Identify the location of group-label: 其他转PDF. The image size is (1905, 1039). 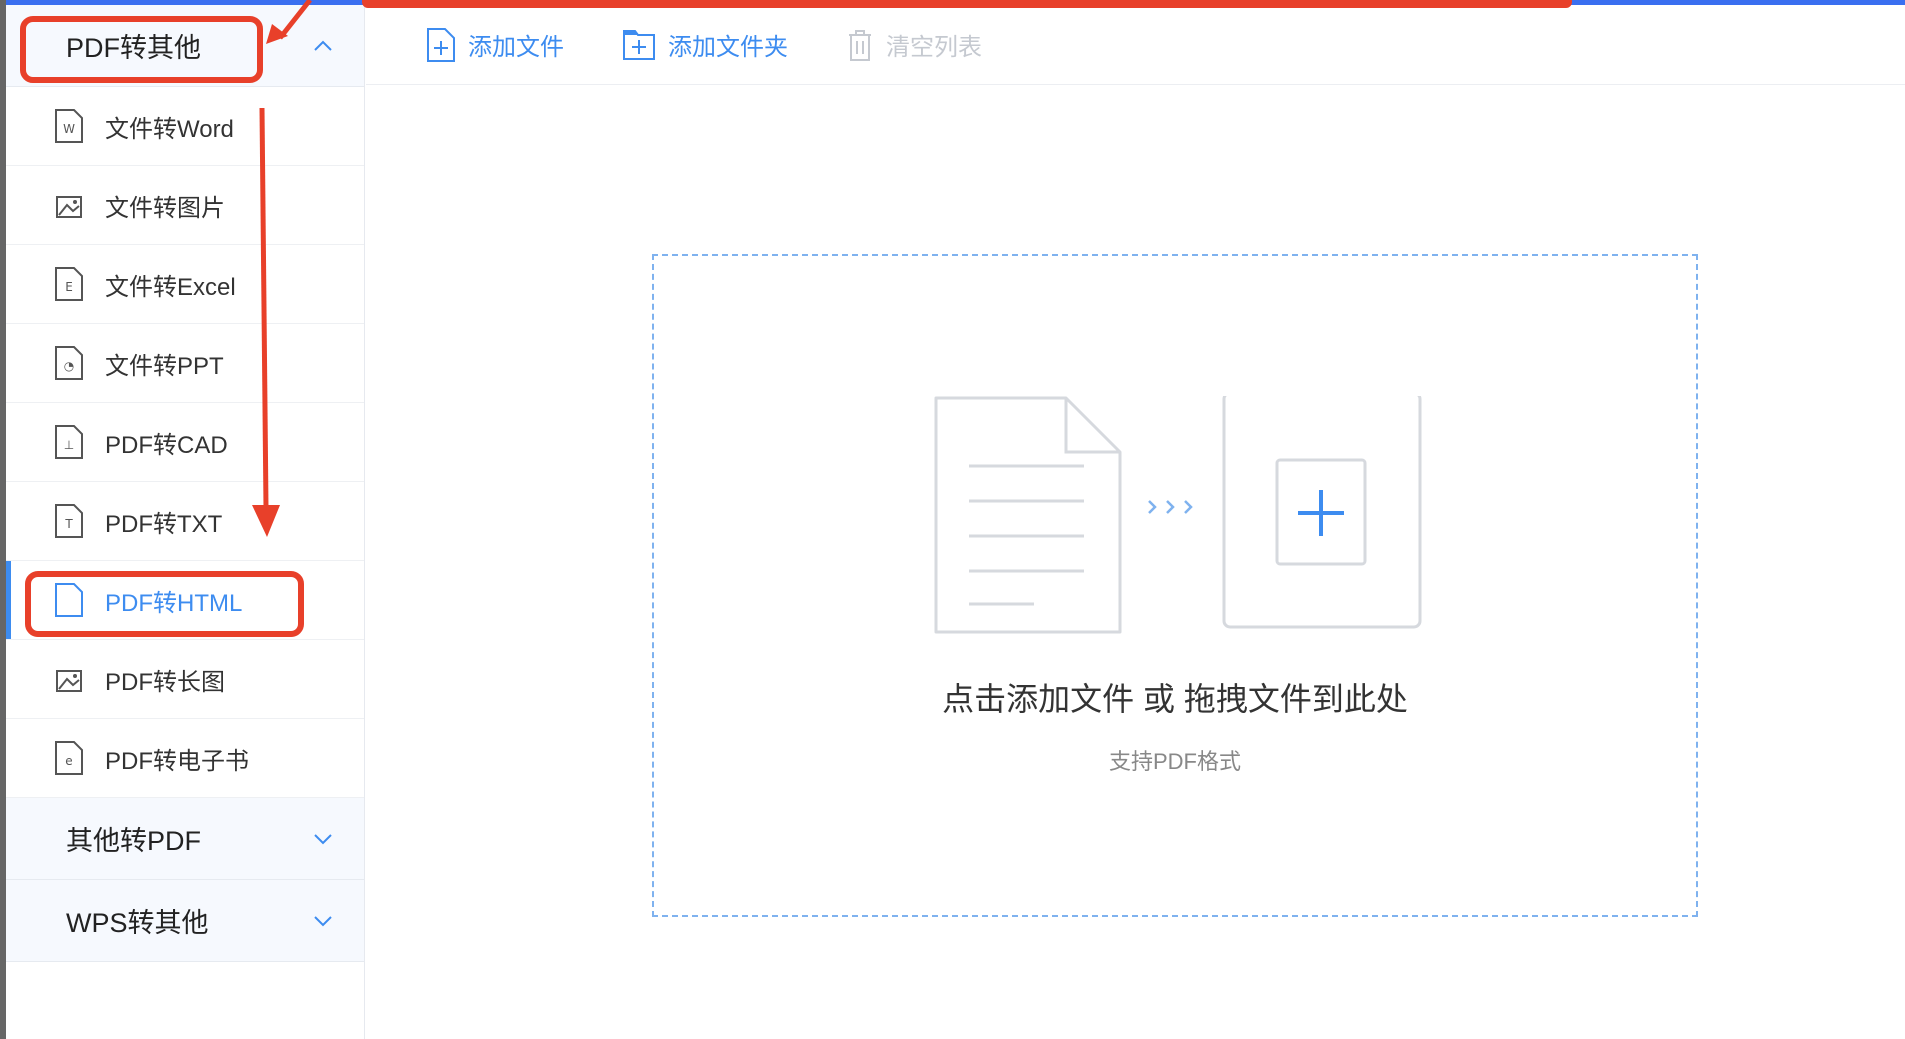
(133, 841).